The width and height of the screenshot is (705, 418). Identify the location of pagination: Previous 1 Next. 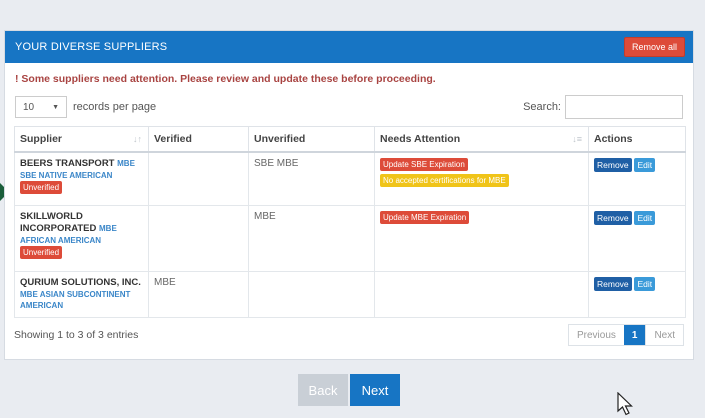
(625, 335).